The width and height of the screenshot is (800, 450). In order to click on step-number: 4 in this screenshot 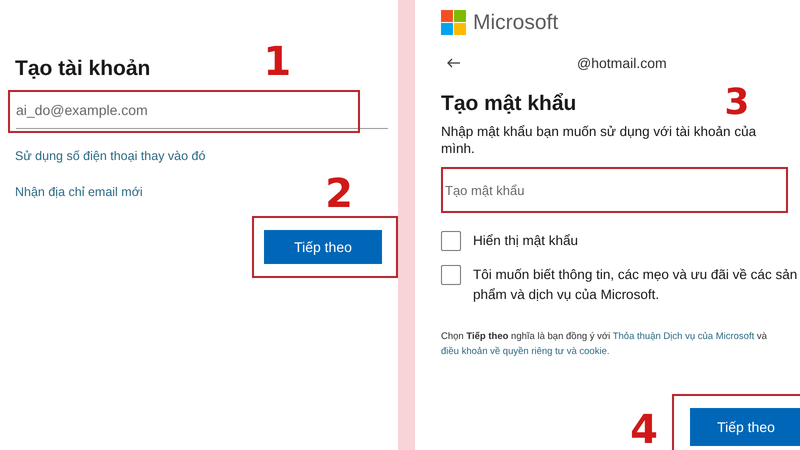, I will do `click(644, 430)`.